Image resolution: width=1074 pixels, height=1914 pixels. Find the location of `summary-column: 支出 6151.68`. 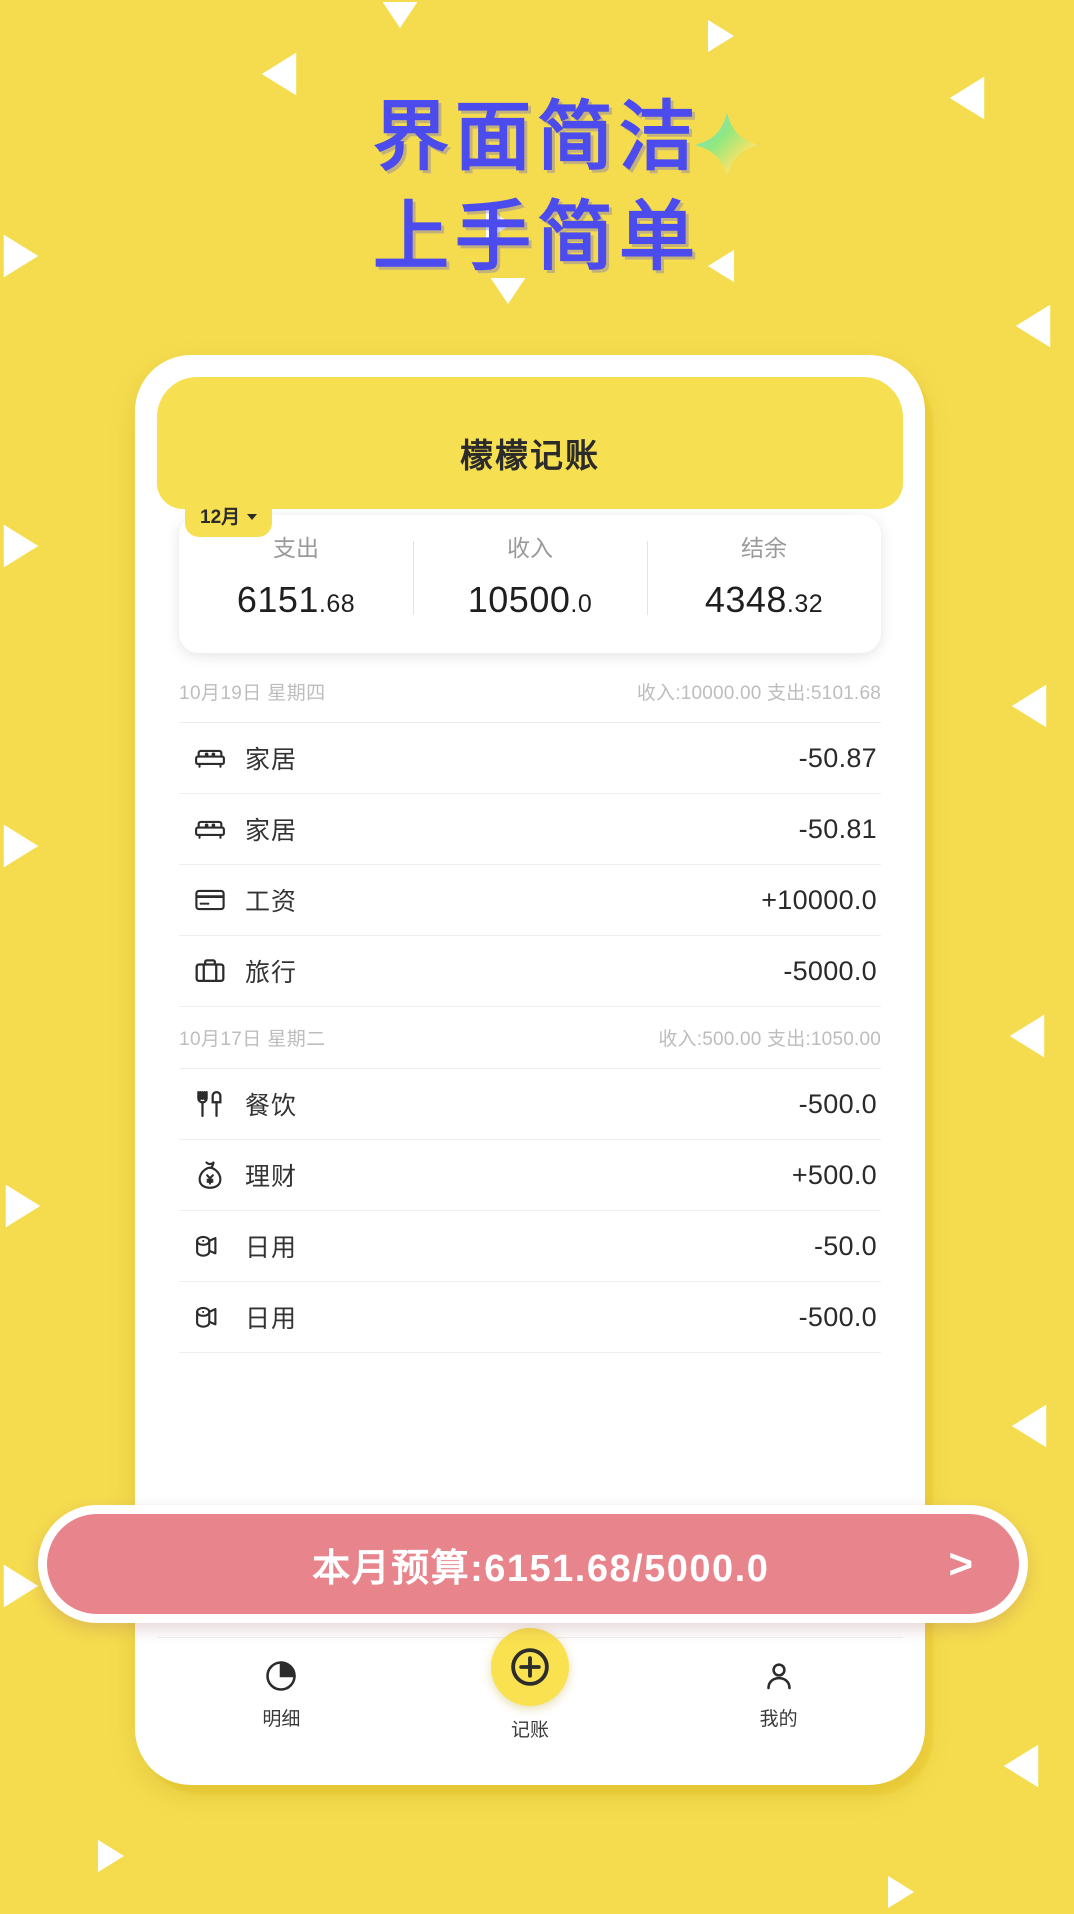

summary-column: 支出 6151.68 is located at coordinates (296, 591).